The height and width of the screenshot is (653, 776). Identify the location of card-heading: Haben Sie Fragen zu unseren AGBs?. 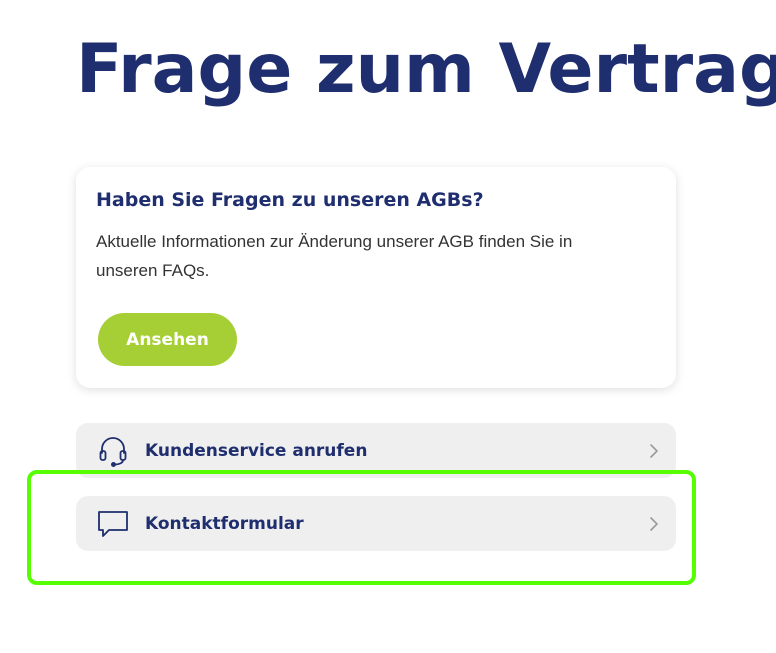
(290, 200).